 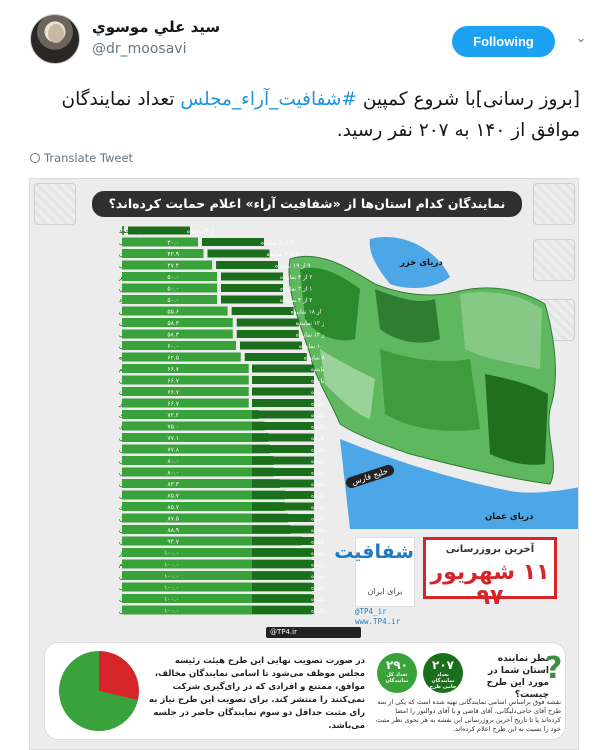 I want to click on bar-value-label: ۸۳.۳, so click(x=173, y=484).